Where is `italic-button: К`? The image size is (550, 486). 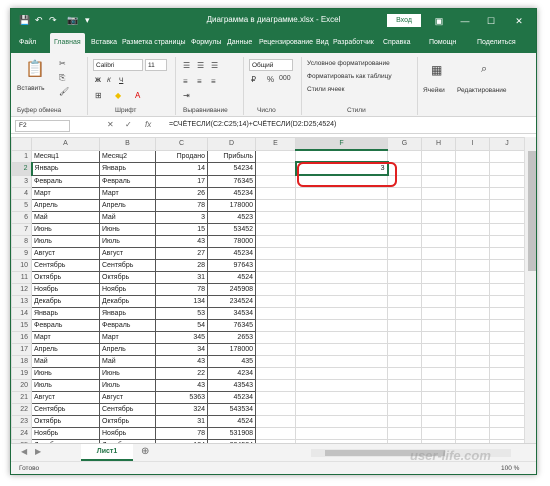
italic-button: К is located at coordinates (109, 80).